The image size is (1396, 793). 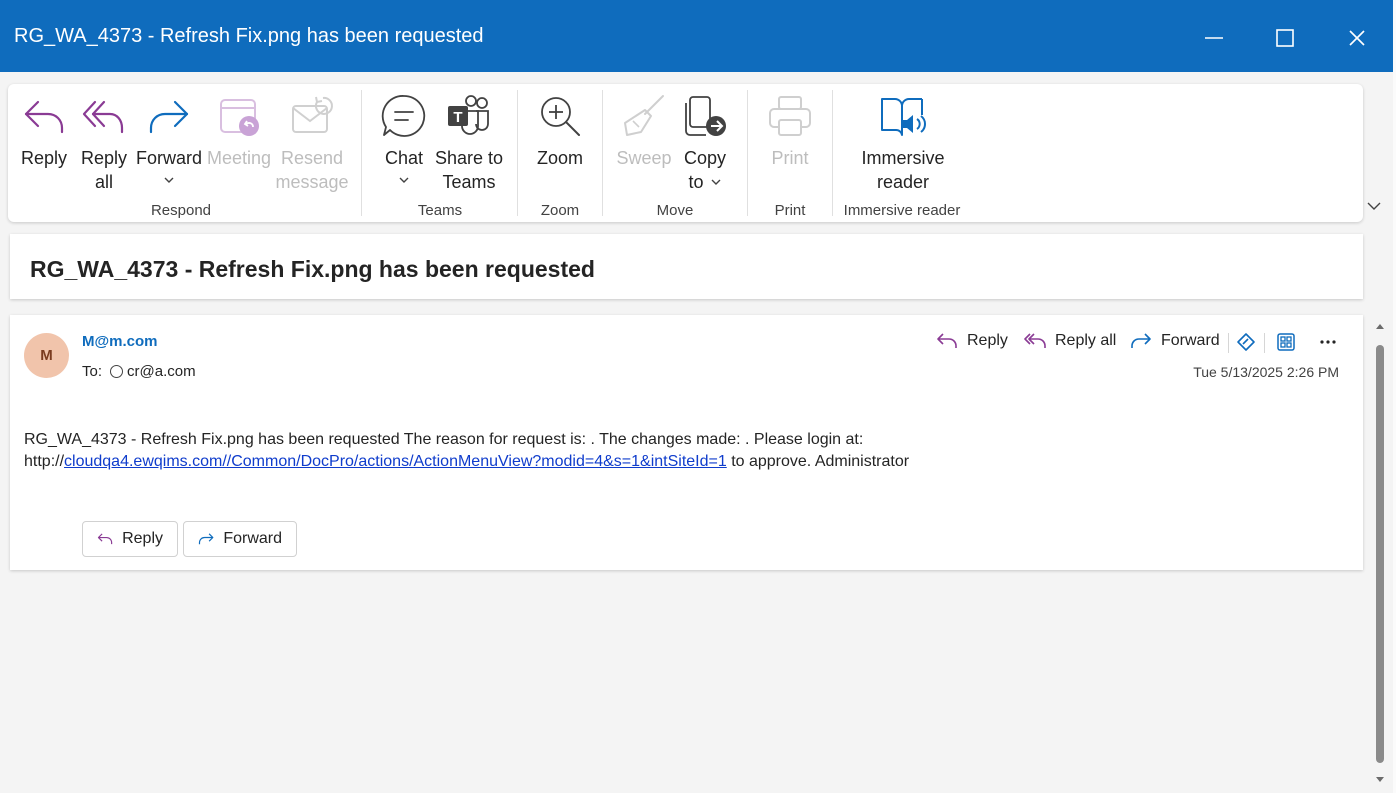 What do you see at coordinates (560, 210) in the screenshot?
I see `group-label-zoom: Zoom` at bounding box center [560, 210].